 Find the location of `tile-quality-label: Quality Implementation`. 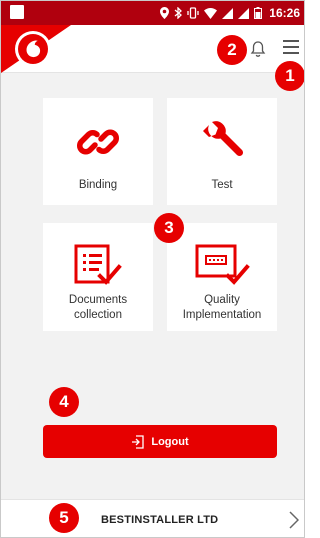

tile-quality-label: Quality Implementation is located at coordinates (222, 307).